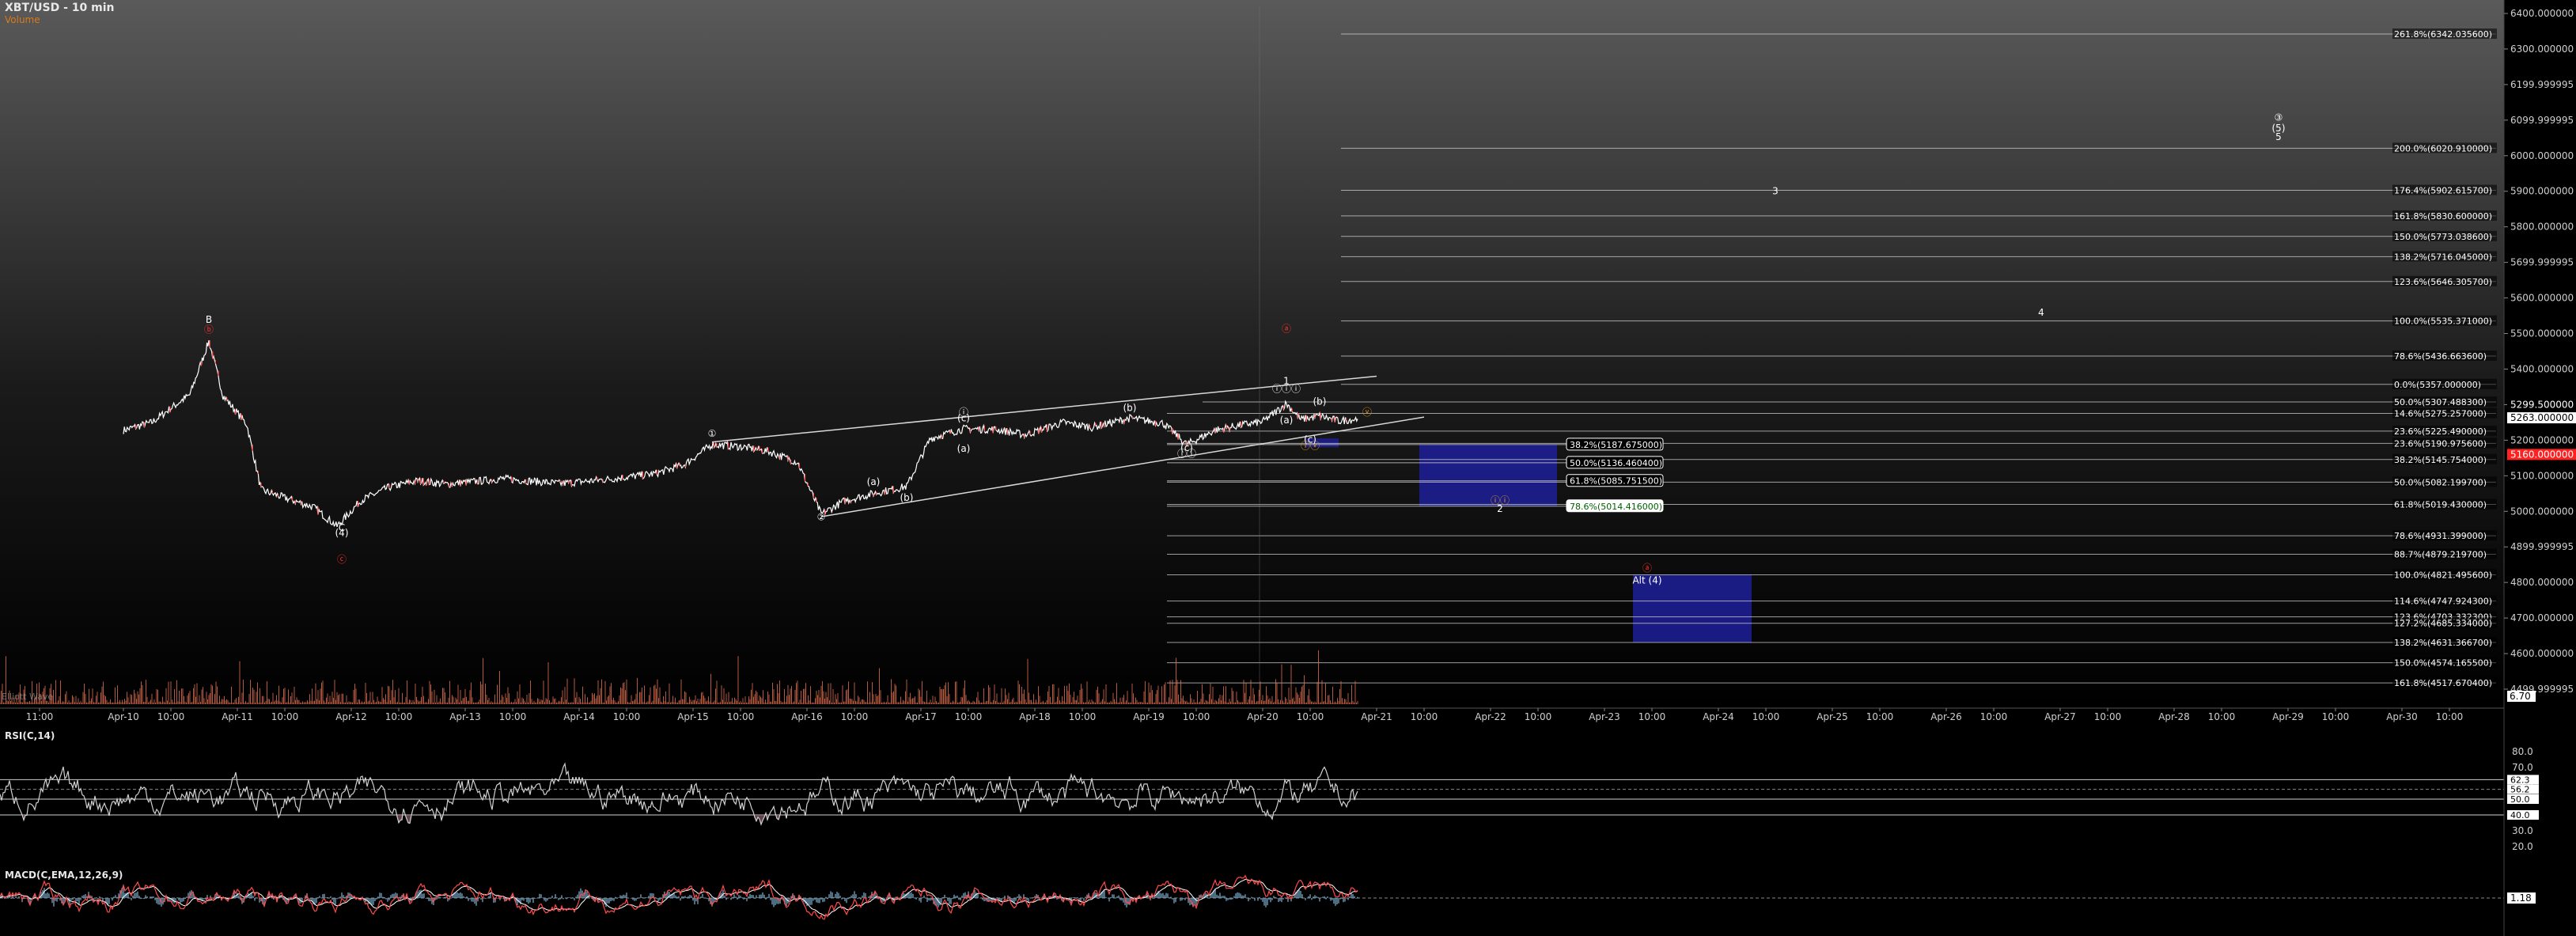  I want to click on macd-pane-background, so click(1252, 901).